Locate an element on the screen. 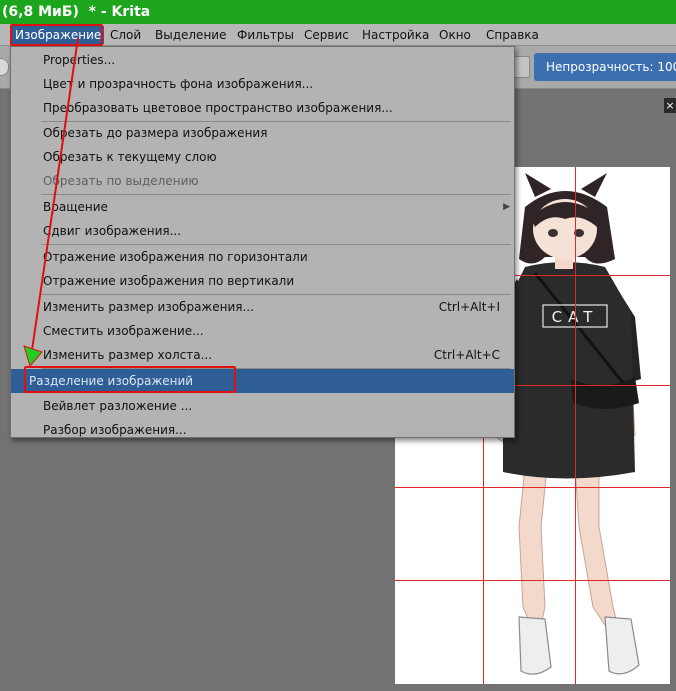  menu-item-label: Вращение is located at coordinates (75, 207).